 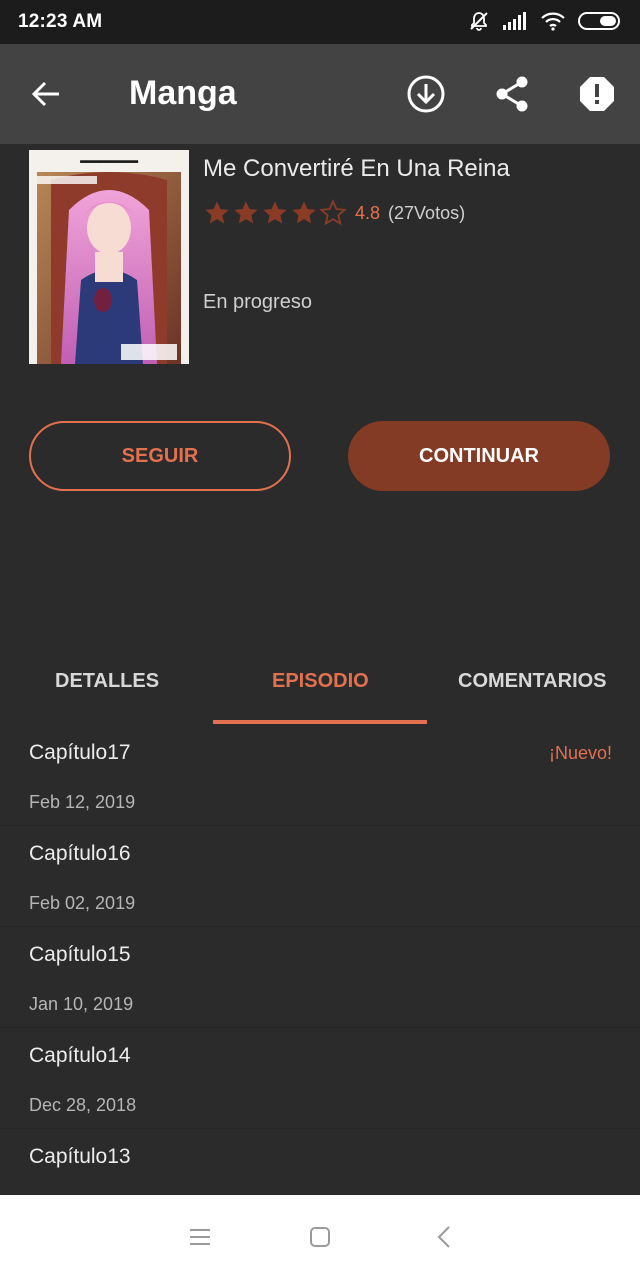 I want to click on back-icon, so click(x=444, y=1237).